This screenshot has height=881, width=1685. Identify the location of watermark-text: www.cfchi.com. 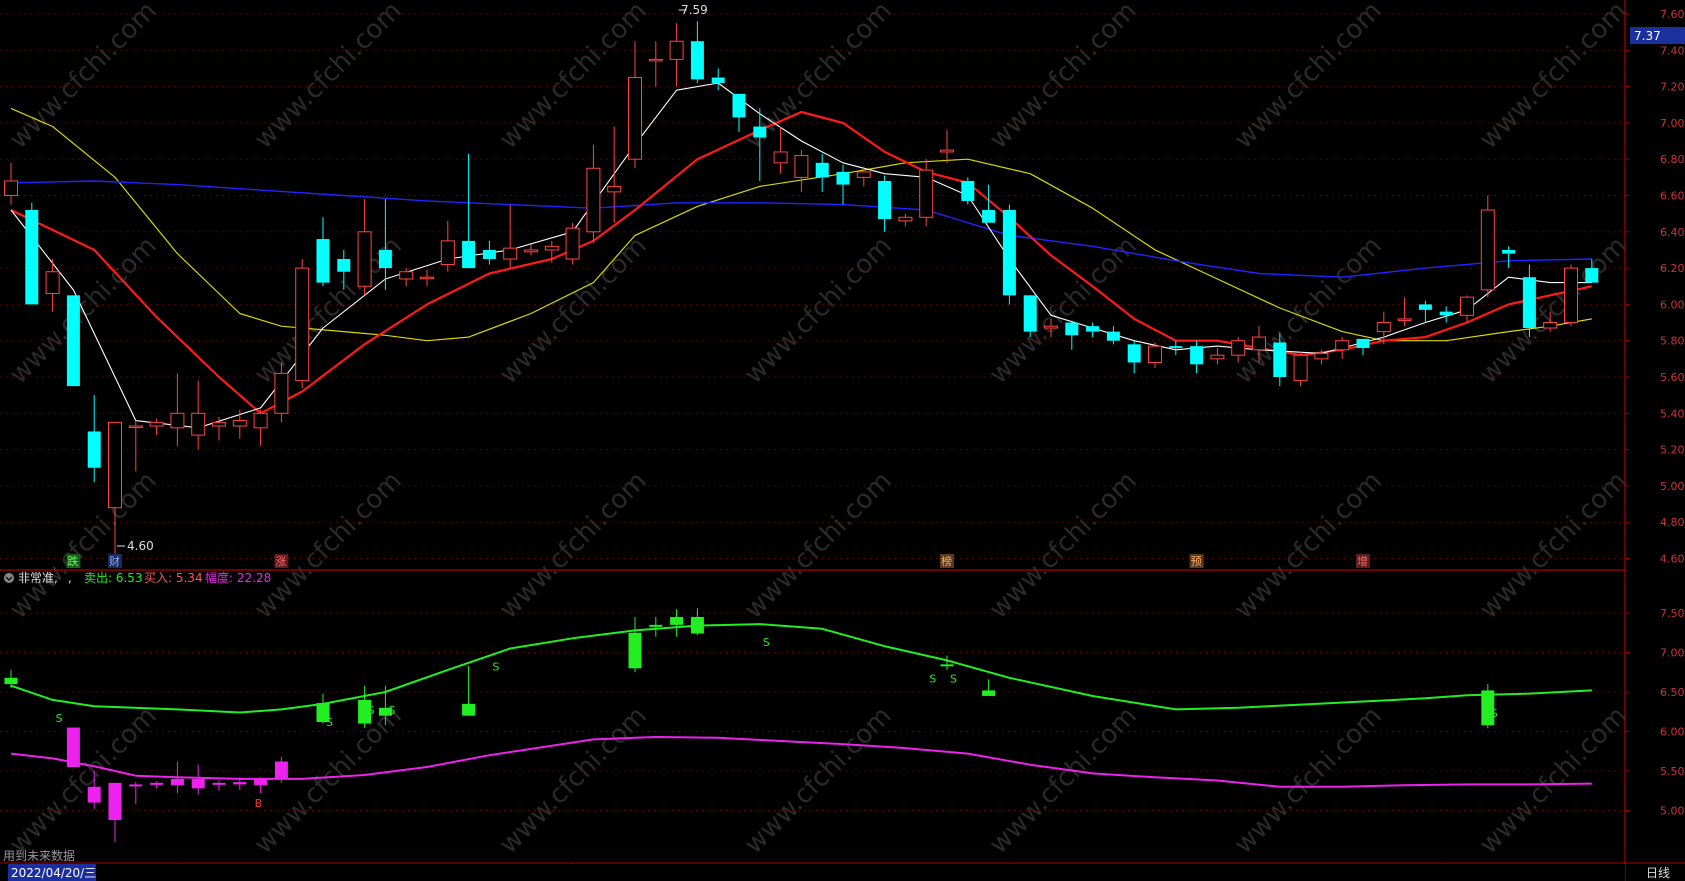
(1063, 545).